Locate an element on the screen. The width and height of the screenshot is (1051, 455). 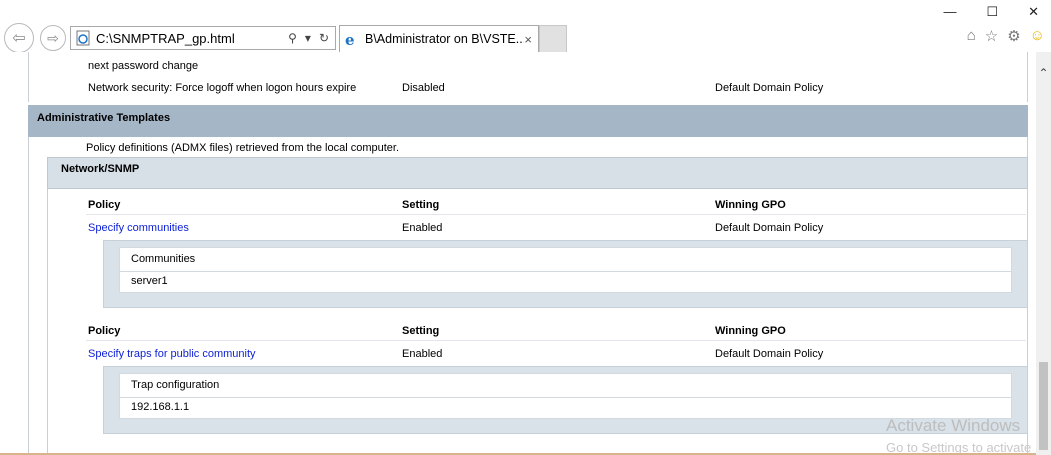
trap-header: Trap configuration is located at coordinates (175, 385).